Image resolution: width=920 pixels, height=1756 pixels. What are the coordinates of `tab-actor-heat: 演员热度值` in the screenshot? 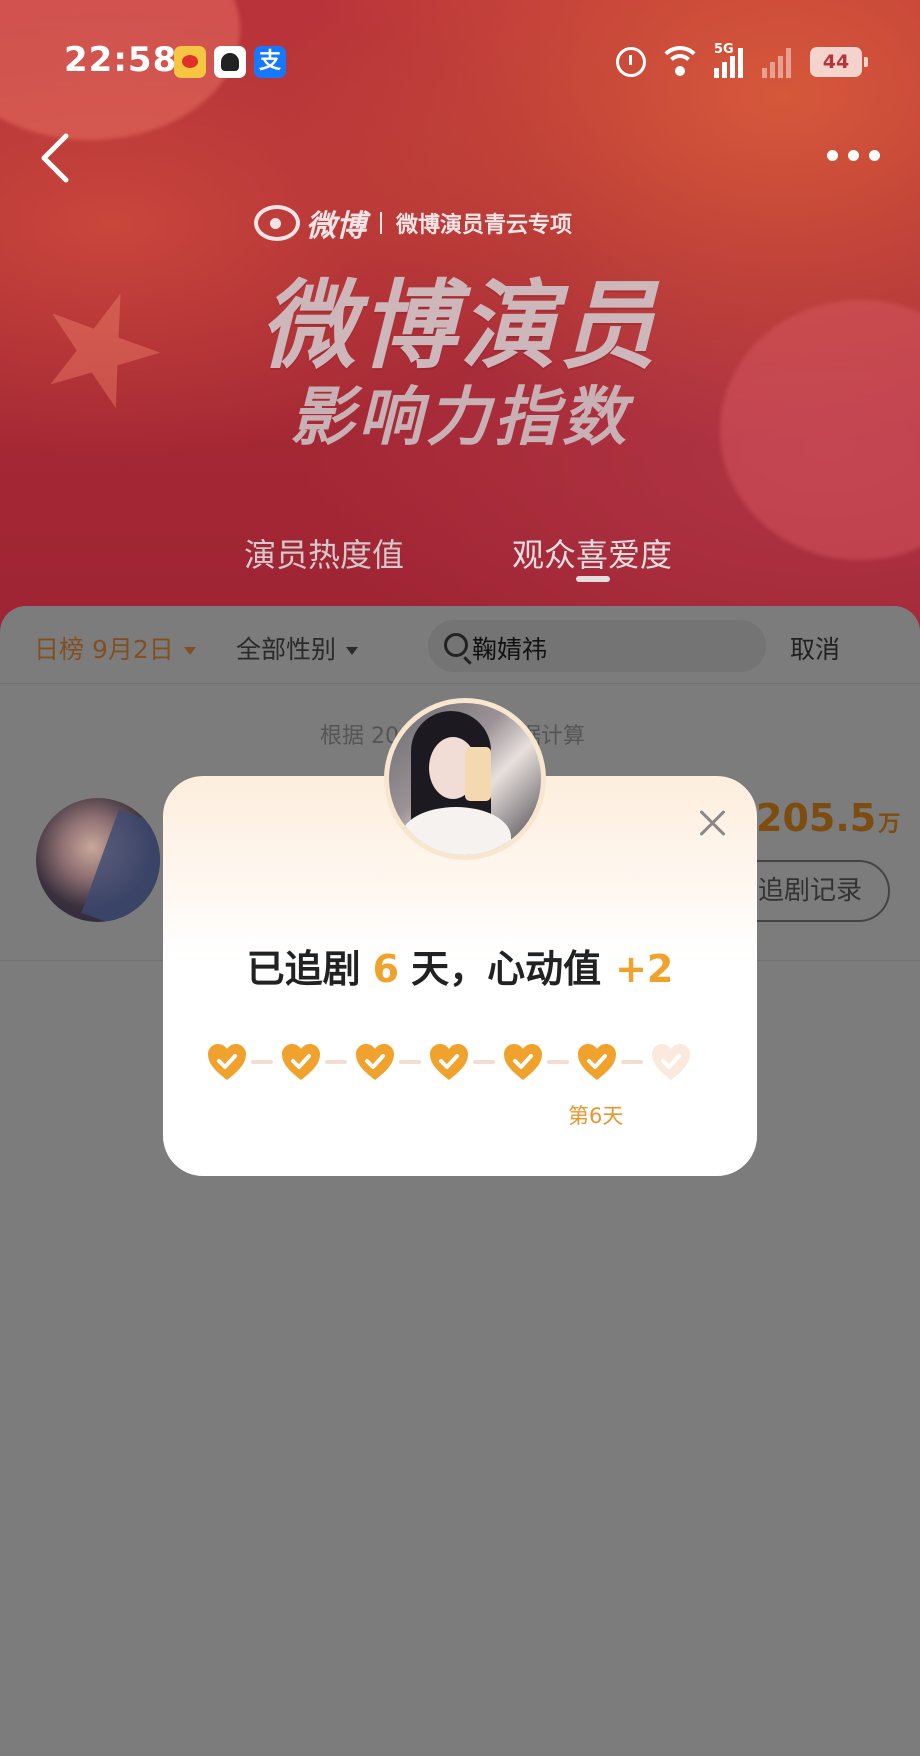 It's located at (324, 553).